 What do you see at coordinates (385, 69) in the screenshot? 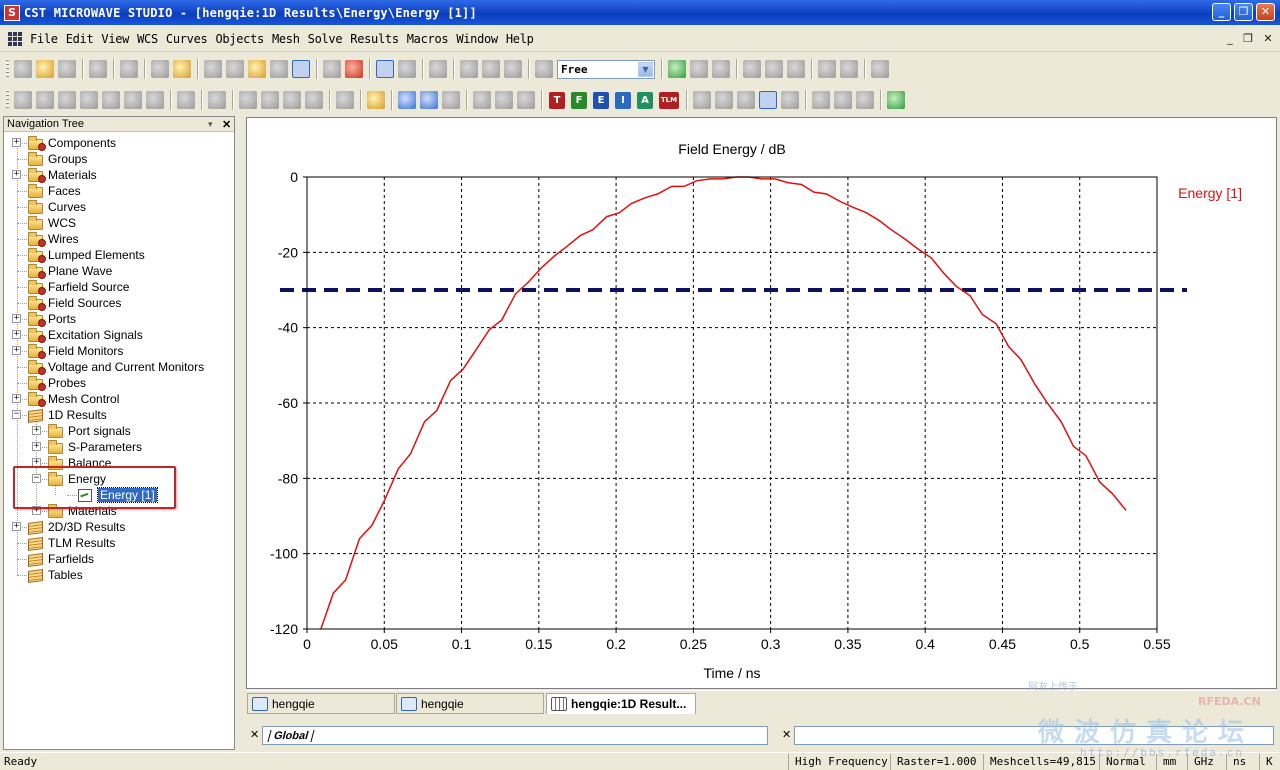
I see `pick-mode-icon` at bounding box center [385, 69].